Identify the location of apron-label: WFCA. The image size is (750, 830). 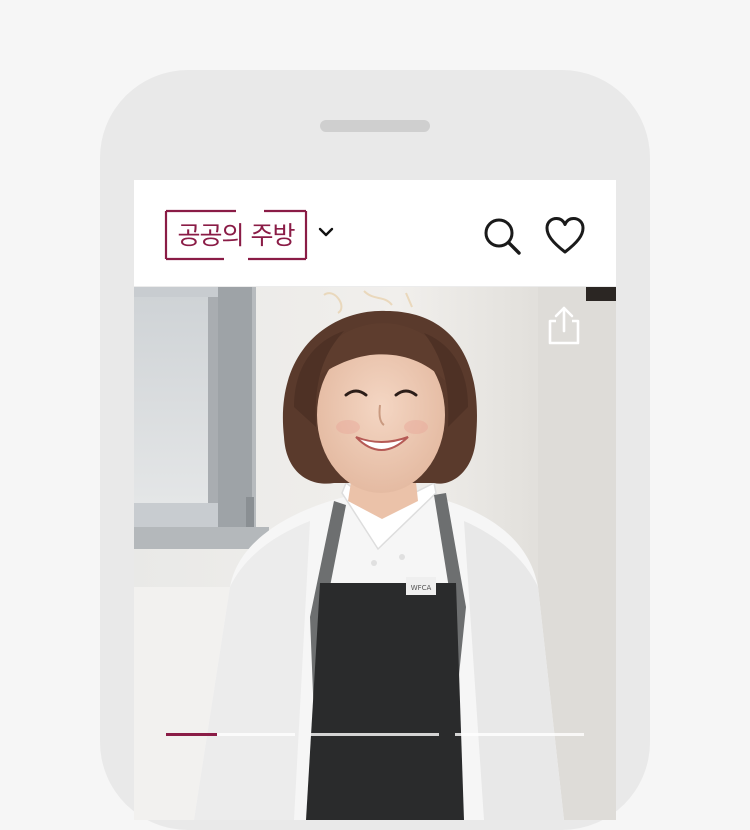
(421, 588).